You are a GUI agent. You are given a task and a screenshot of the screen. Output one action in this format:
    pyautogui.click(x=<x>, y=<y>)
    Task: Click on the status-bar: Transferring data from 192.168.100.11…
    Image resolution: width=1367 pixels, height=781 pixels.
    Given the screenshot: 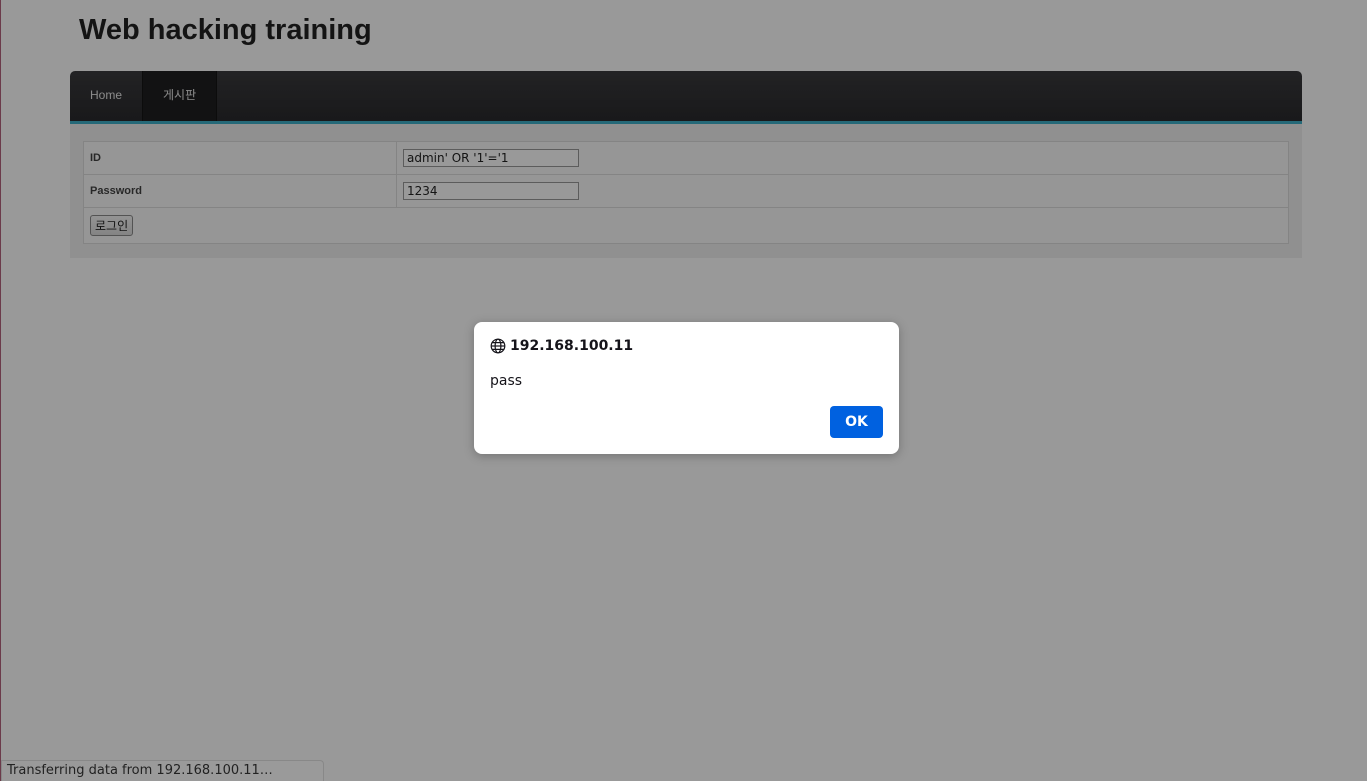 What is the action you would take?
    pyautogui.click(x=162, y=770)
    